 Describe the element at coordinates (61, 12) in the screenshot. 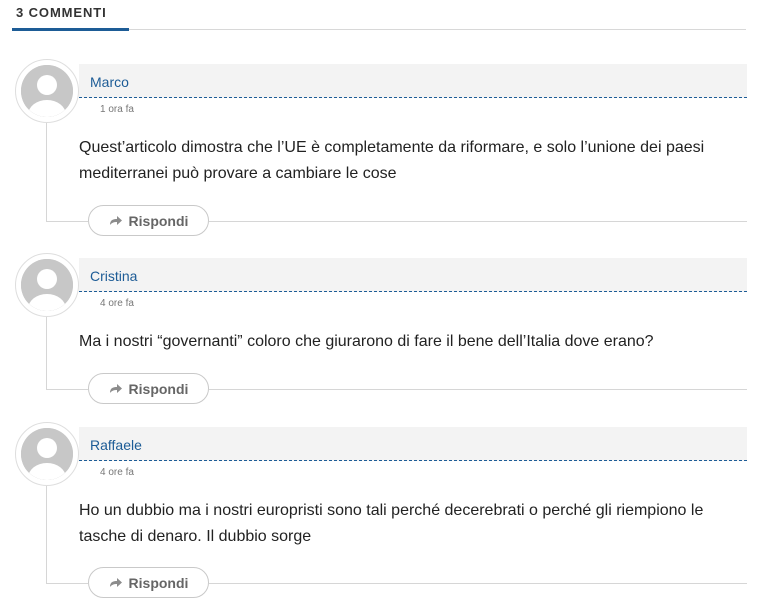

I see `comments-count-title: 3 COMMENTI` at that location.